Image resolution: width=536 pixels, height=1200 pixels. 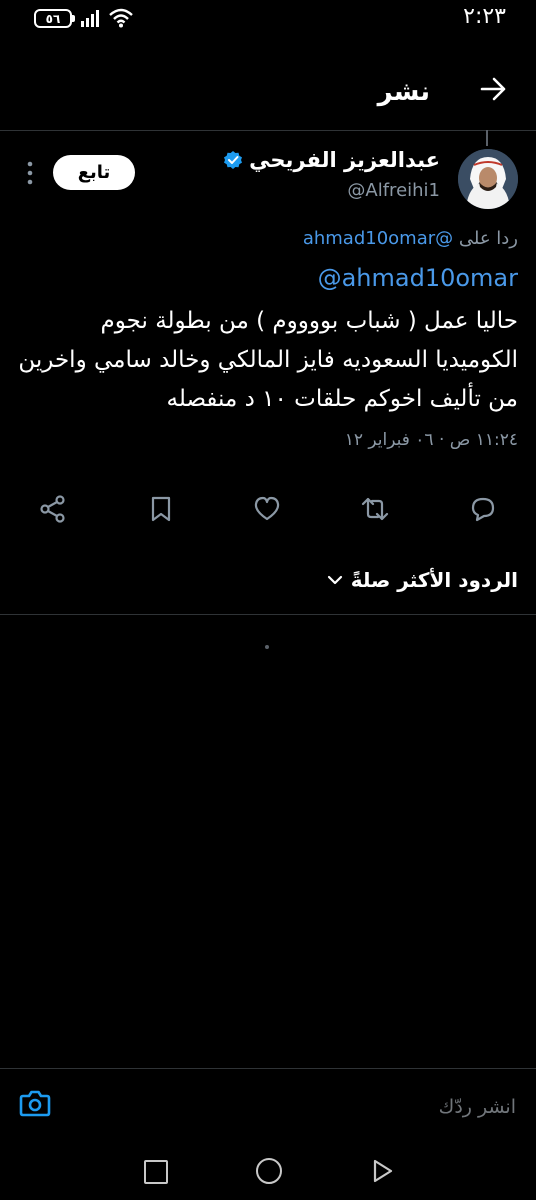 What do you see at coordinates (121, 18) in the screenshot?
I see `wifi-icon` at bounding box center [121, 18].